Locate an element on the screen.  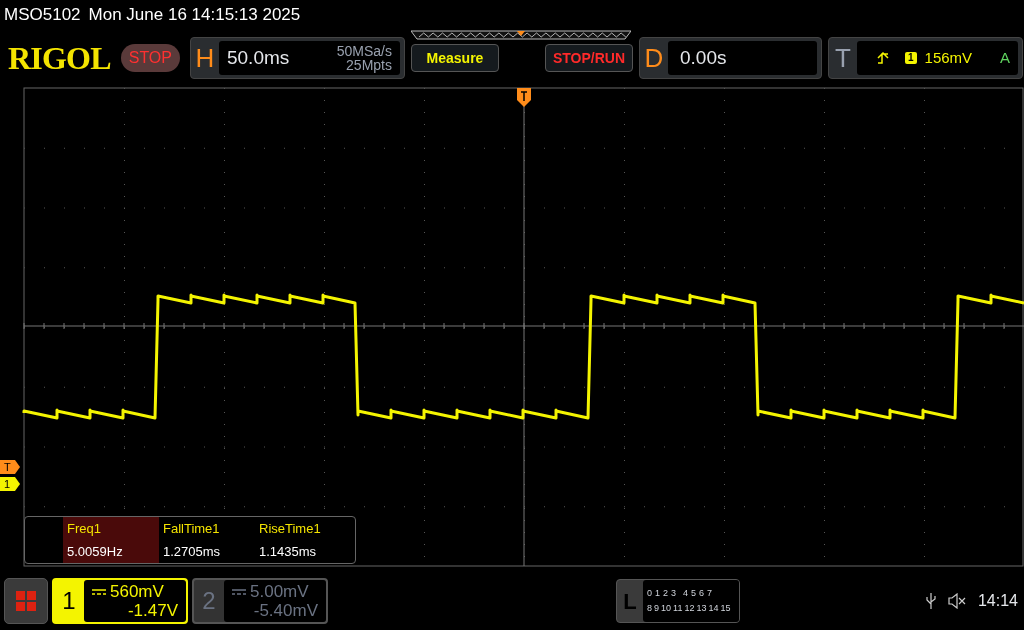
trigger-label: T is located at coordinates (843, 58).